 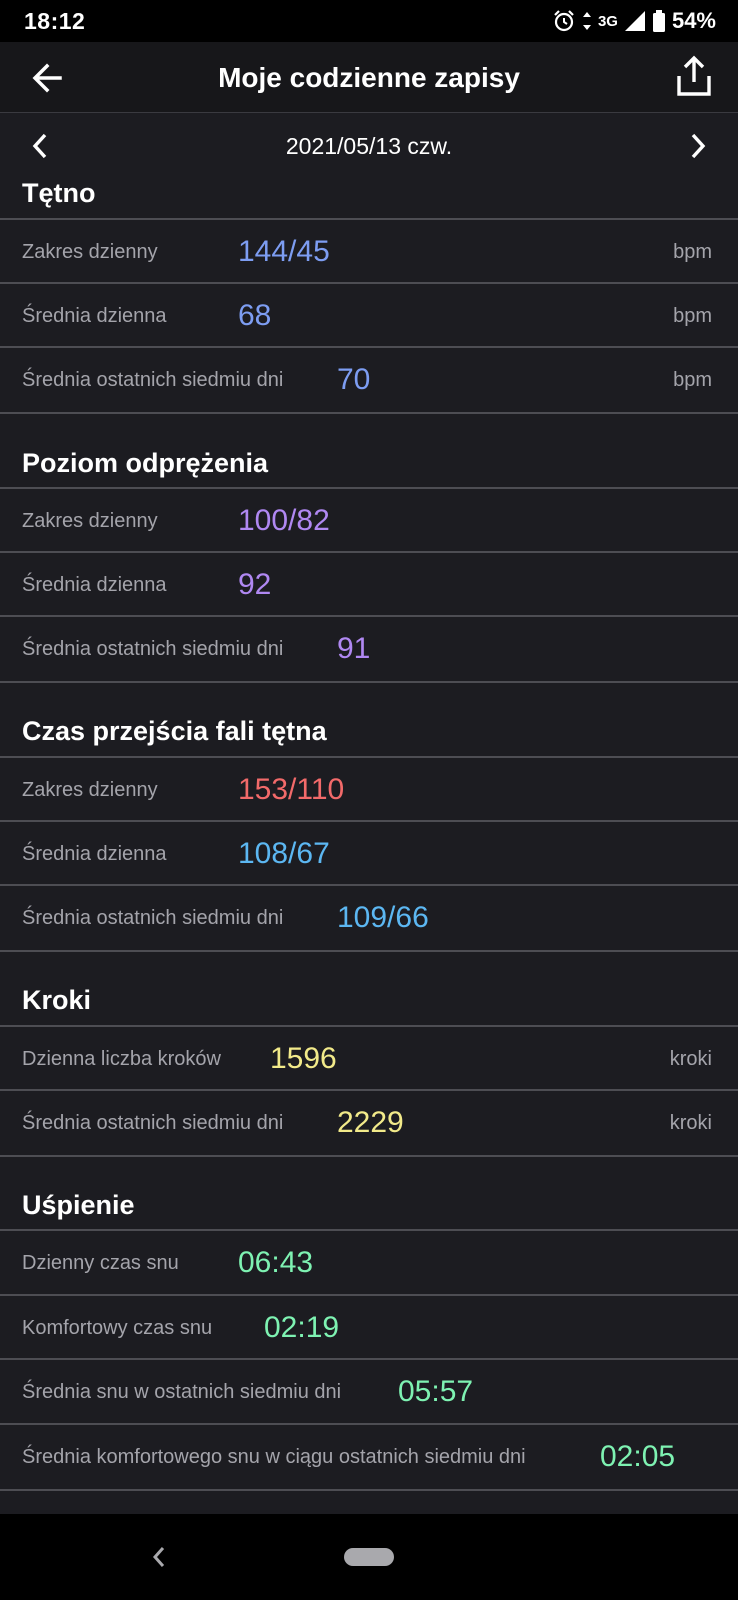 I want to click on row-value: 91, so click(x=354, y=648).